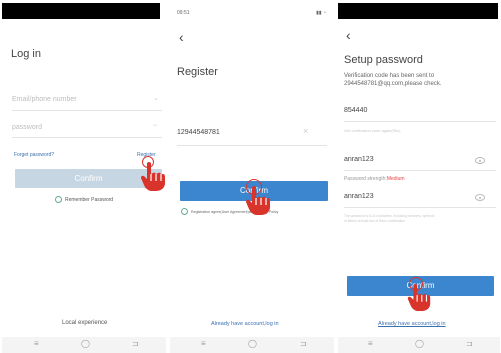 The height and width of the screenshot is (353, 501). What do you see at coordinates (89, 200) in the screenshot?
I see `remember-password-label: Remember Password` at bounding box center [89, 200].